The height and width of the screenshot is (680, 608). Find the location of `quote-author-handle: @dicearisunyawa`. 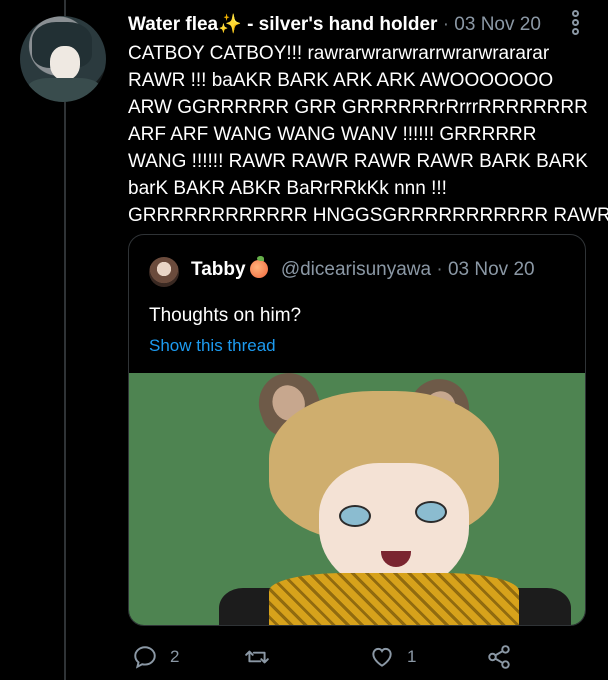

quote-author-handle: @dicearisunyawa is located at coordinates (356, 269).